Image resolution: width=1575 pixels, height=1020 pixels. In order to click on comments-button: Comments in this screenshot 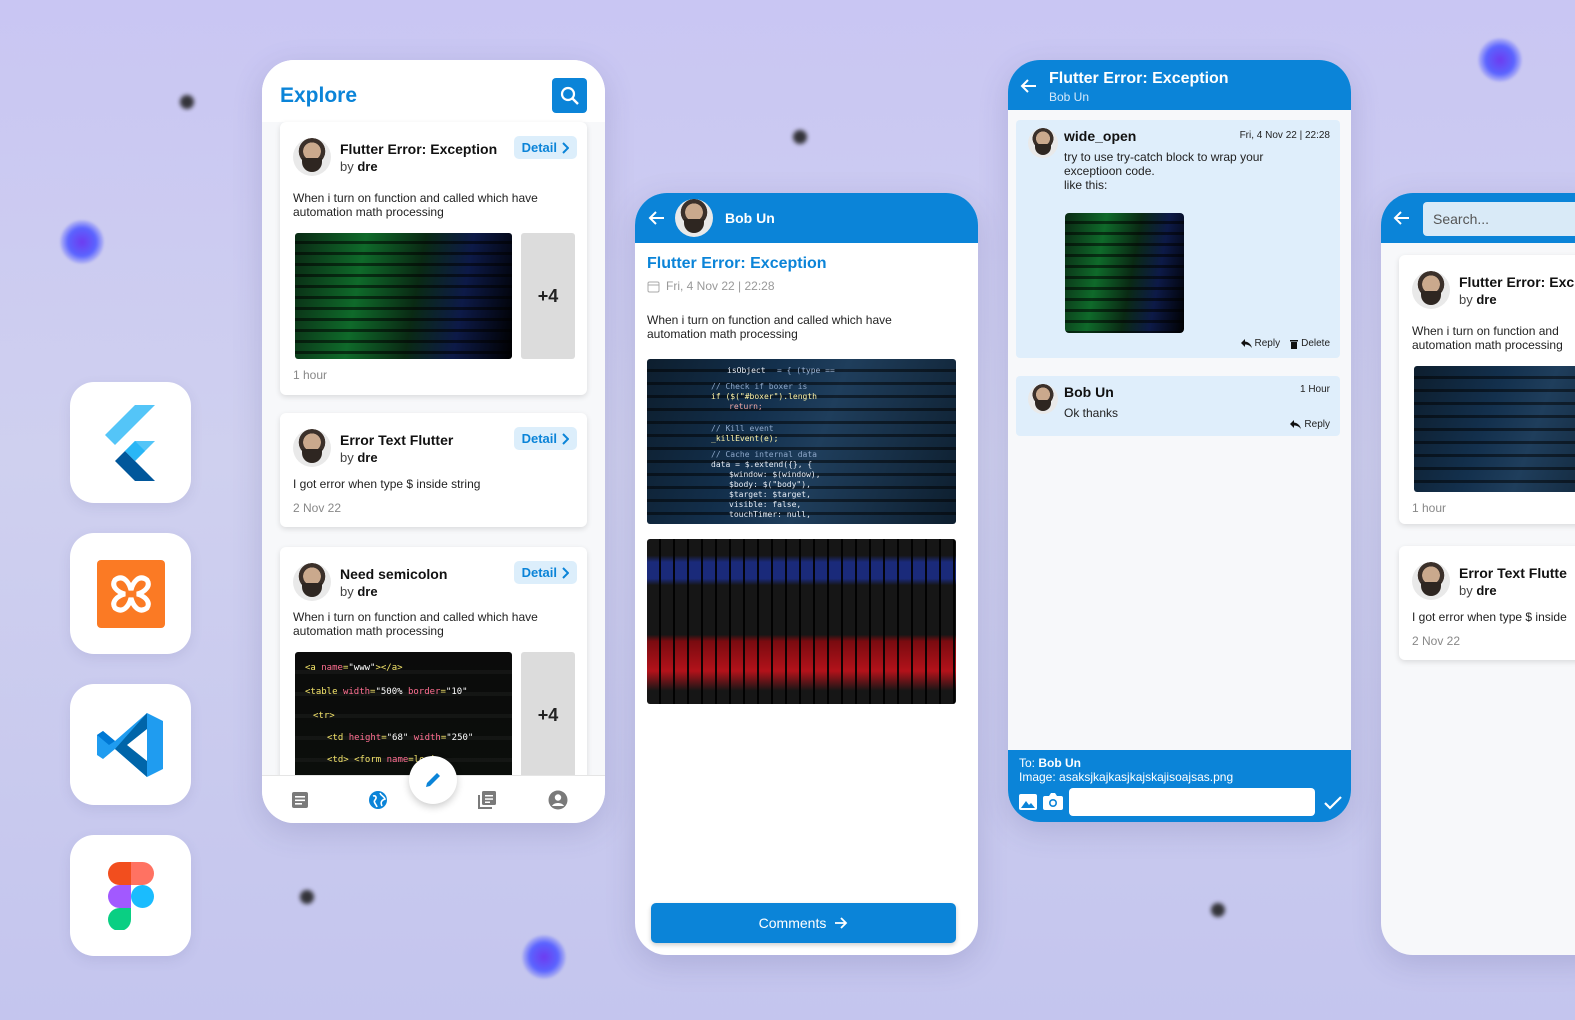, I will do `click(803, 923)`.